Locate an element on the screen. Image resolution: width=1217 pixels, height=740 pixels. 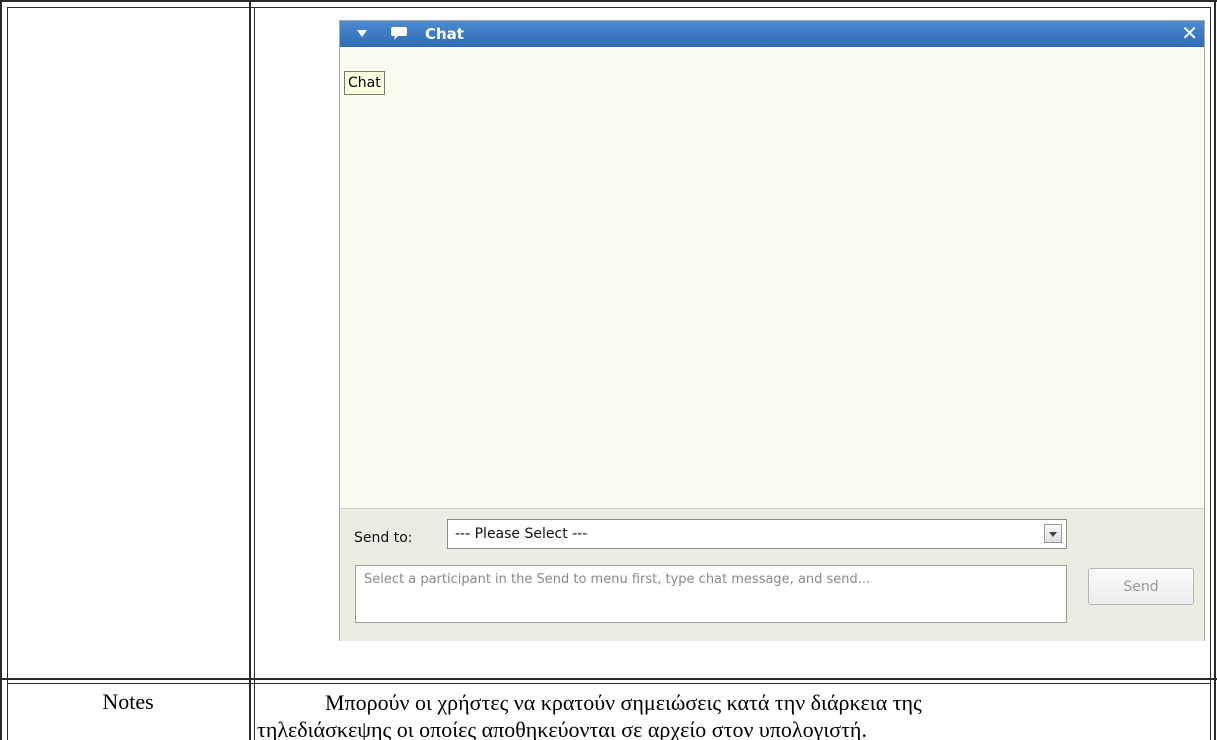
chat-title: Chat is located at coordinates (444, 34).